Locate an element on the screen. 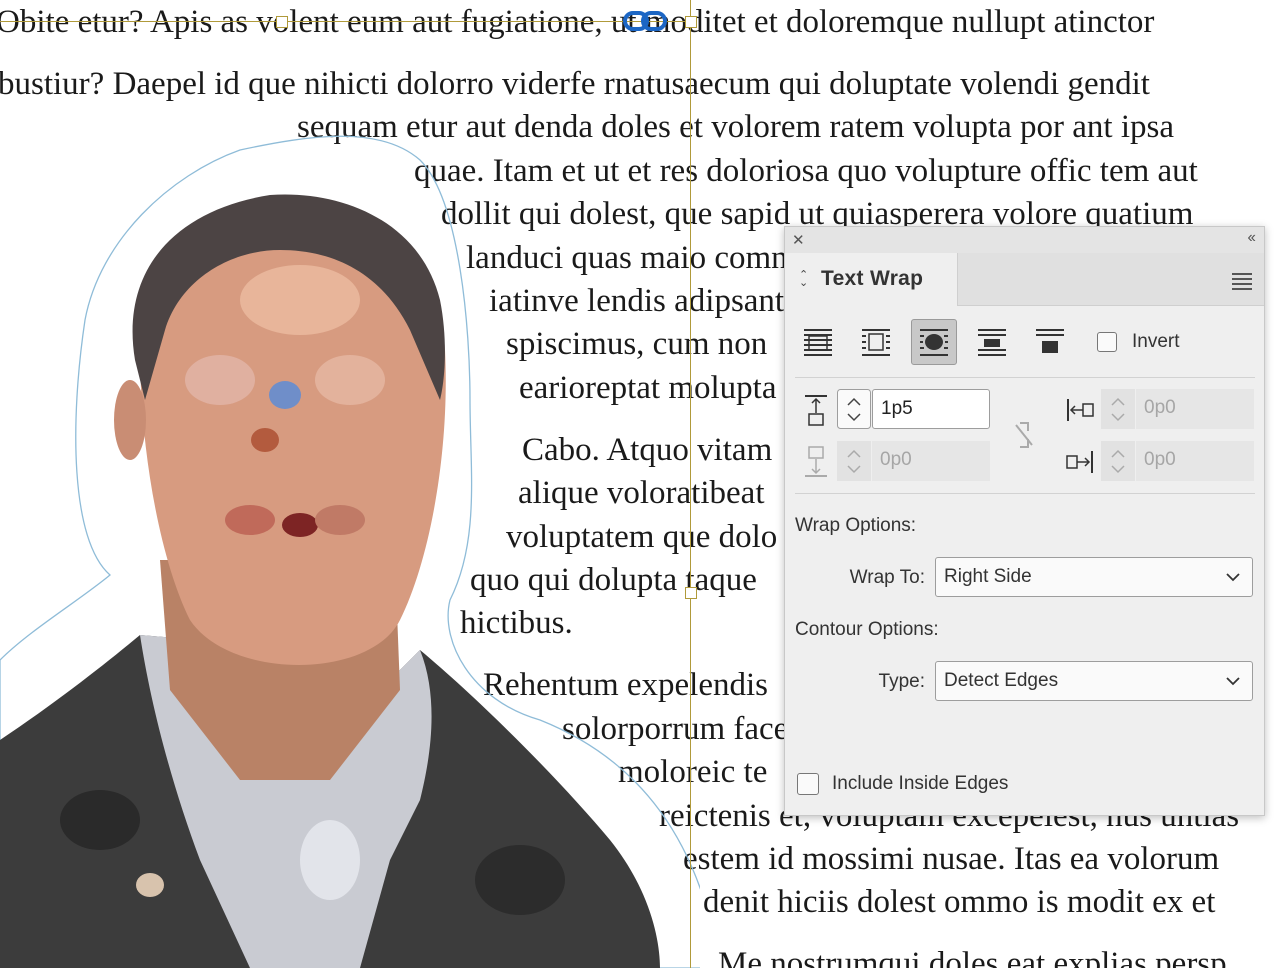 The height and width of the screenshot is (968, 1280). contour-options-heading: Contour Options: is located at coordinates (867, 629).